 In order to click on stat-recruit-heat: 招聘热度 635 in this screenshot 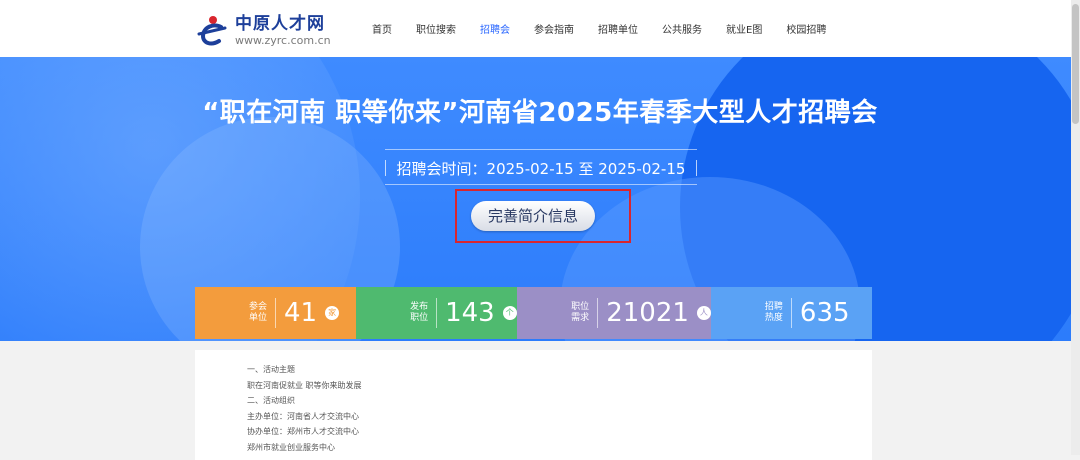, I will do `click(791, 313)`.